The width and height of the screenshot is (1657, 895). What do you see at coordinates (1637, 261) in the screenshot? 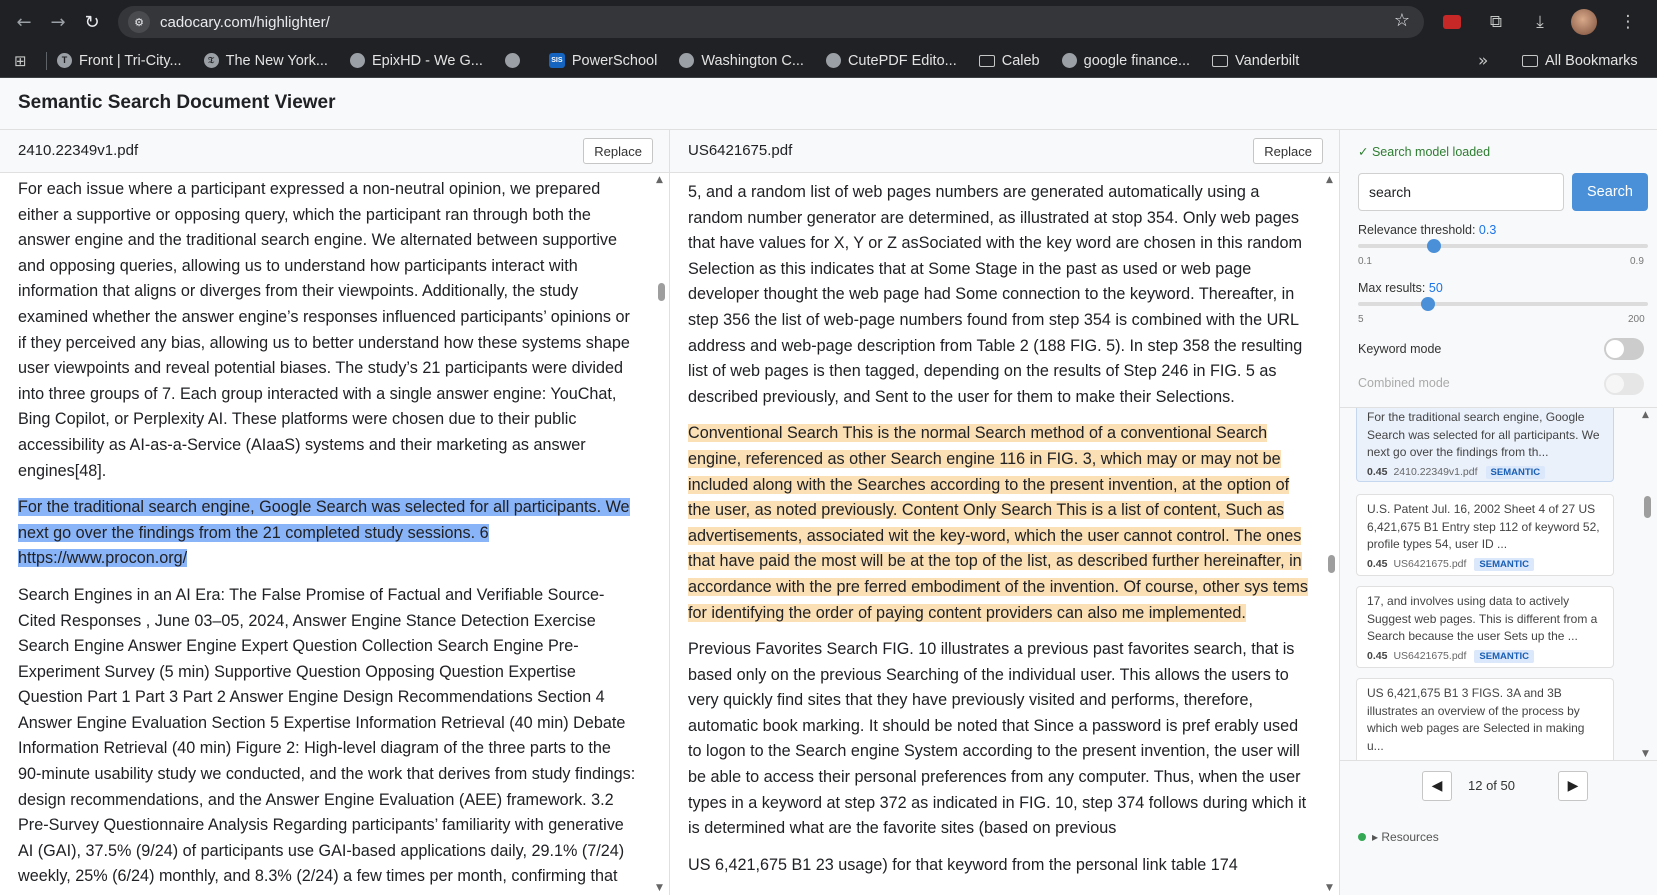
I see `threshold-max: 0.9` at bounding box center [1637, 261].